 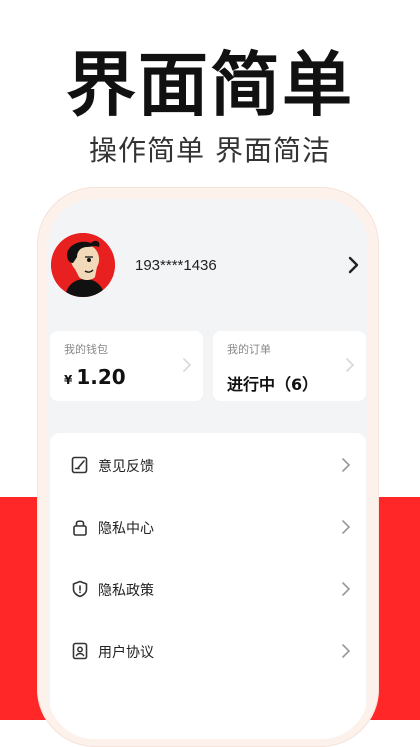 I want to click on menu-item-privacy-center: 隐私中心, so click(x=208, y=527).